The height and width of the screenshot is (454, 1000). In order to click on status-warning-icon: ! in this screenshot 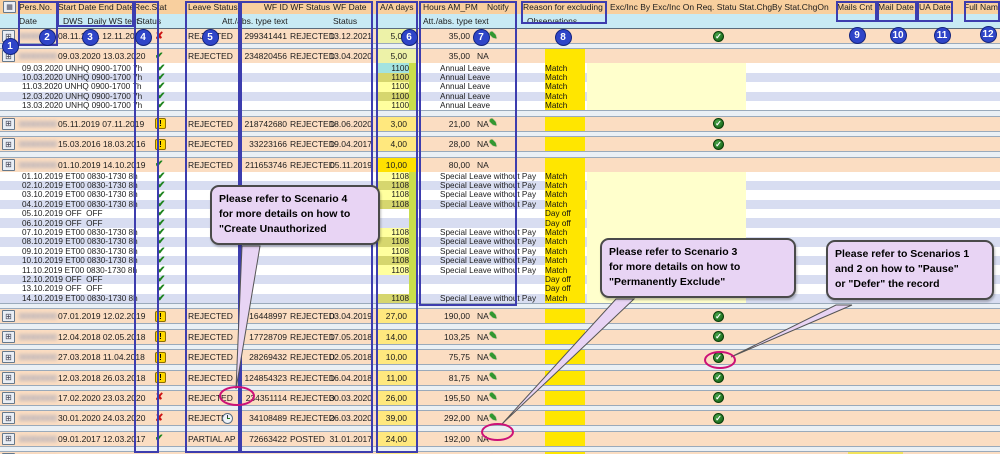, I will do `click(163, 124)`.